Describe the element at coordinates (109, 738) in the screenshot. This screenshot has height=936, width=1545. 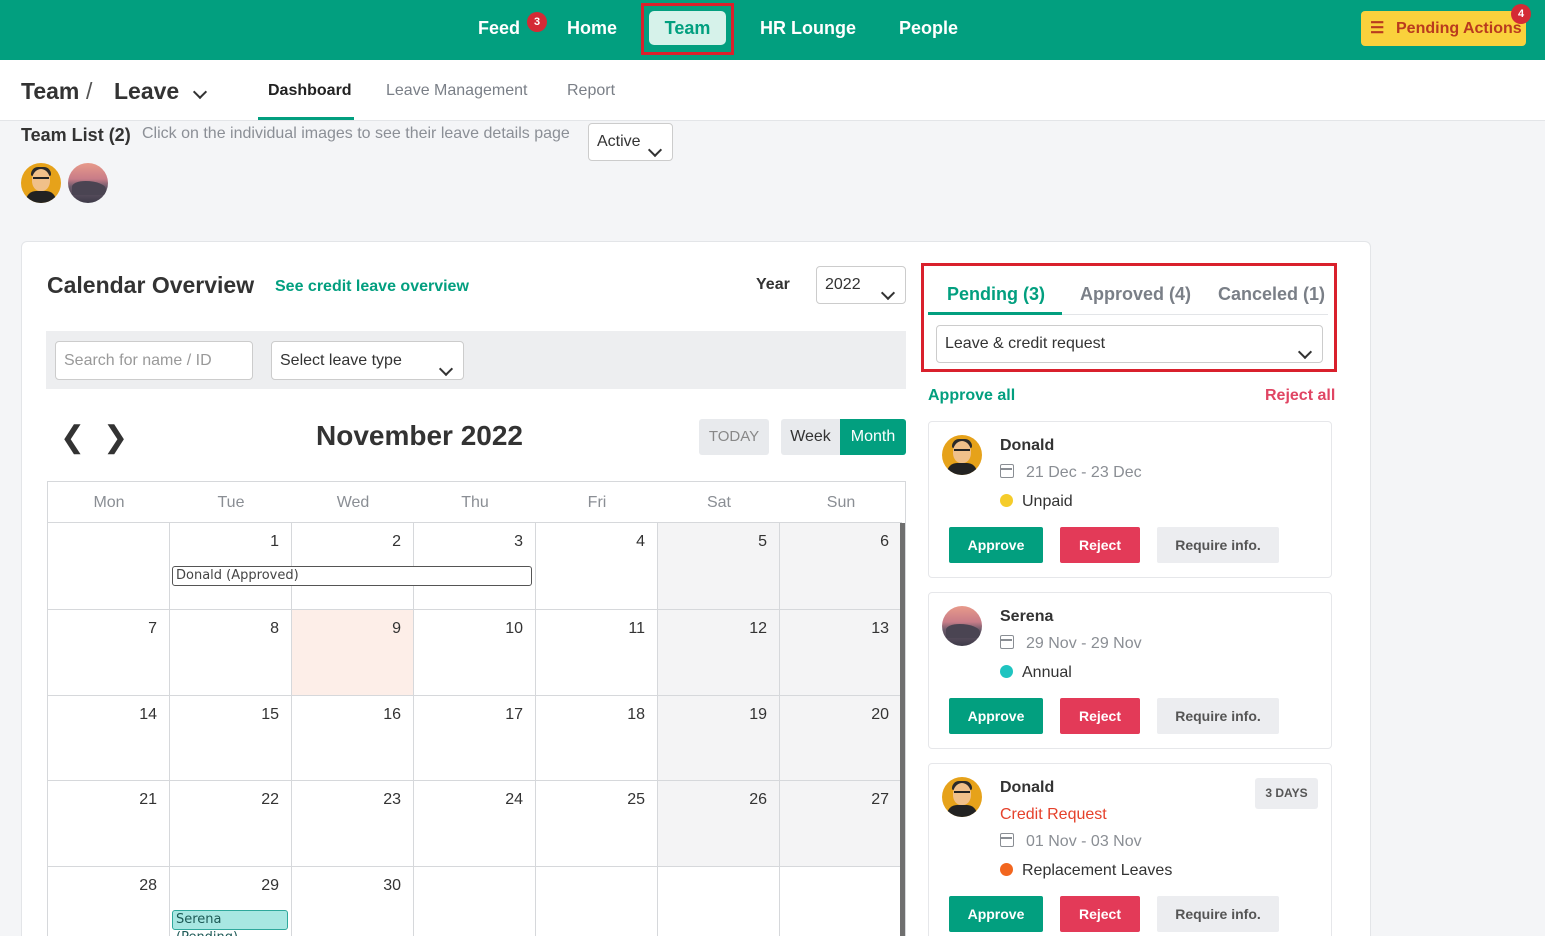
I see `calendar-day-cell: 14` at that location.